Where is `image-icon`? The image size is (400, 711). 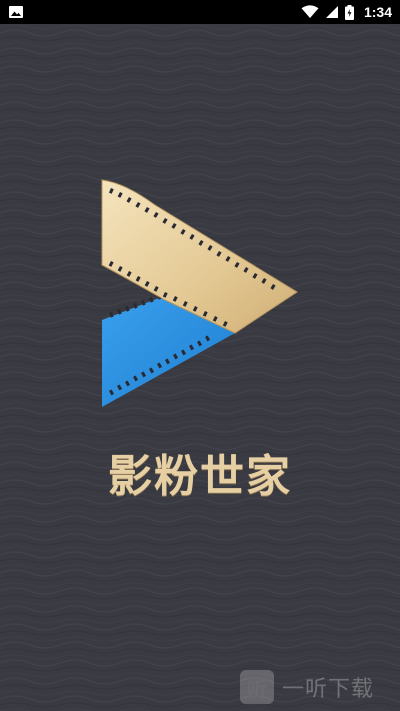 image-icon is located at coordinates (16, 12).